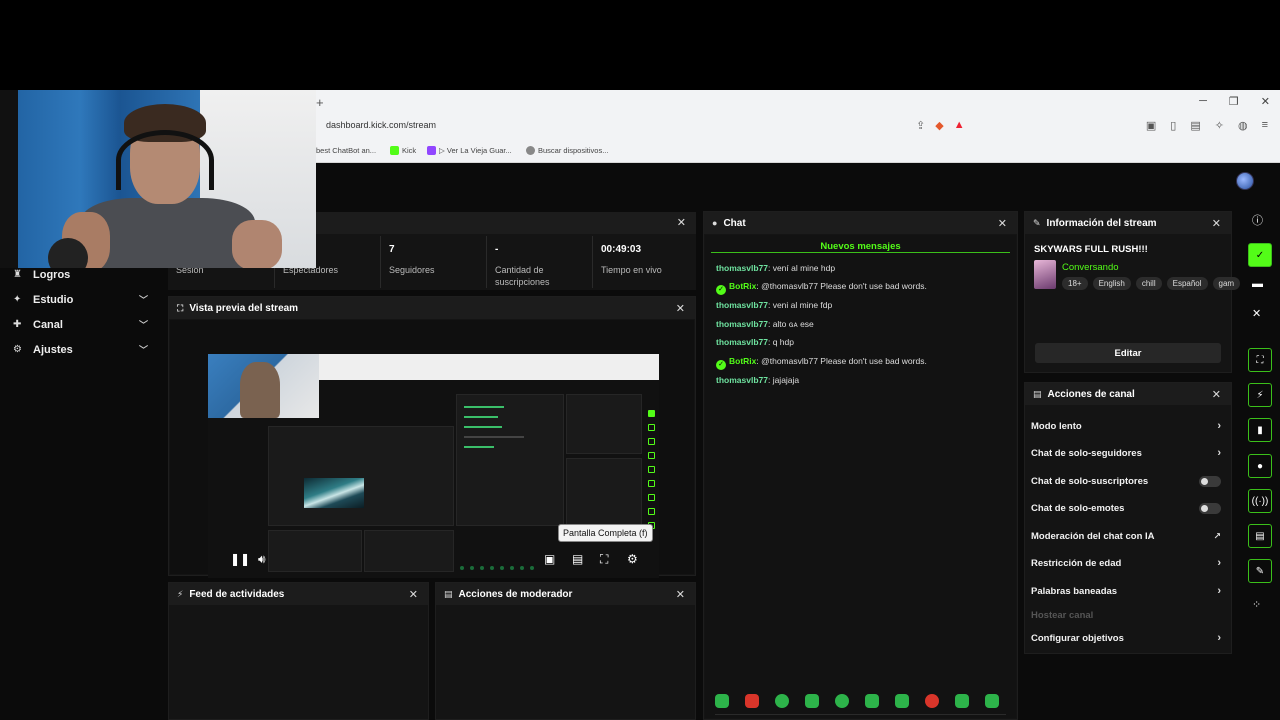 This screenshot has height=720, width=1280. I want to click on pencil-icon: ✎, so click(1037, 222).